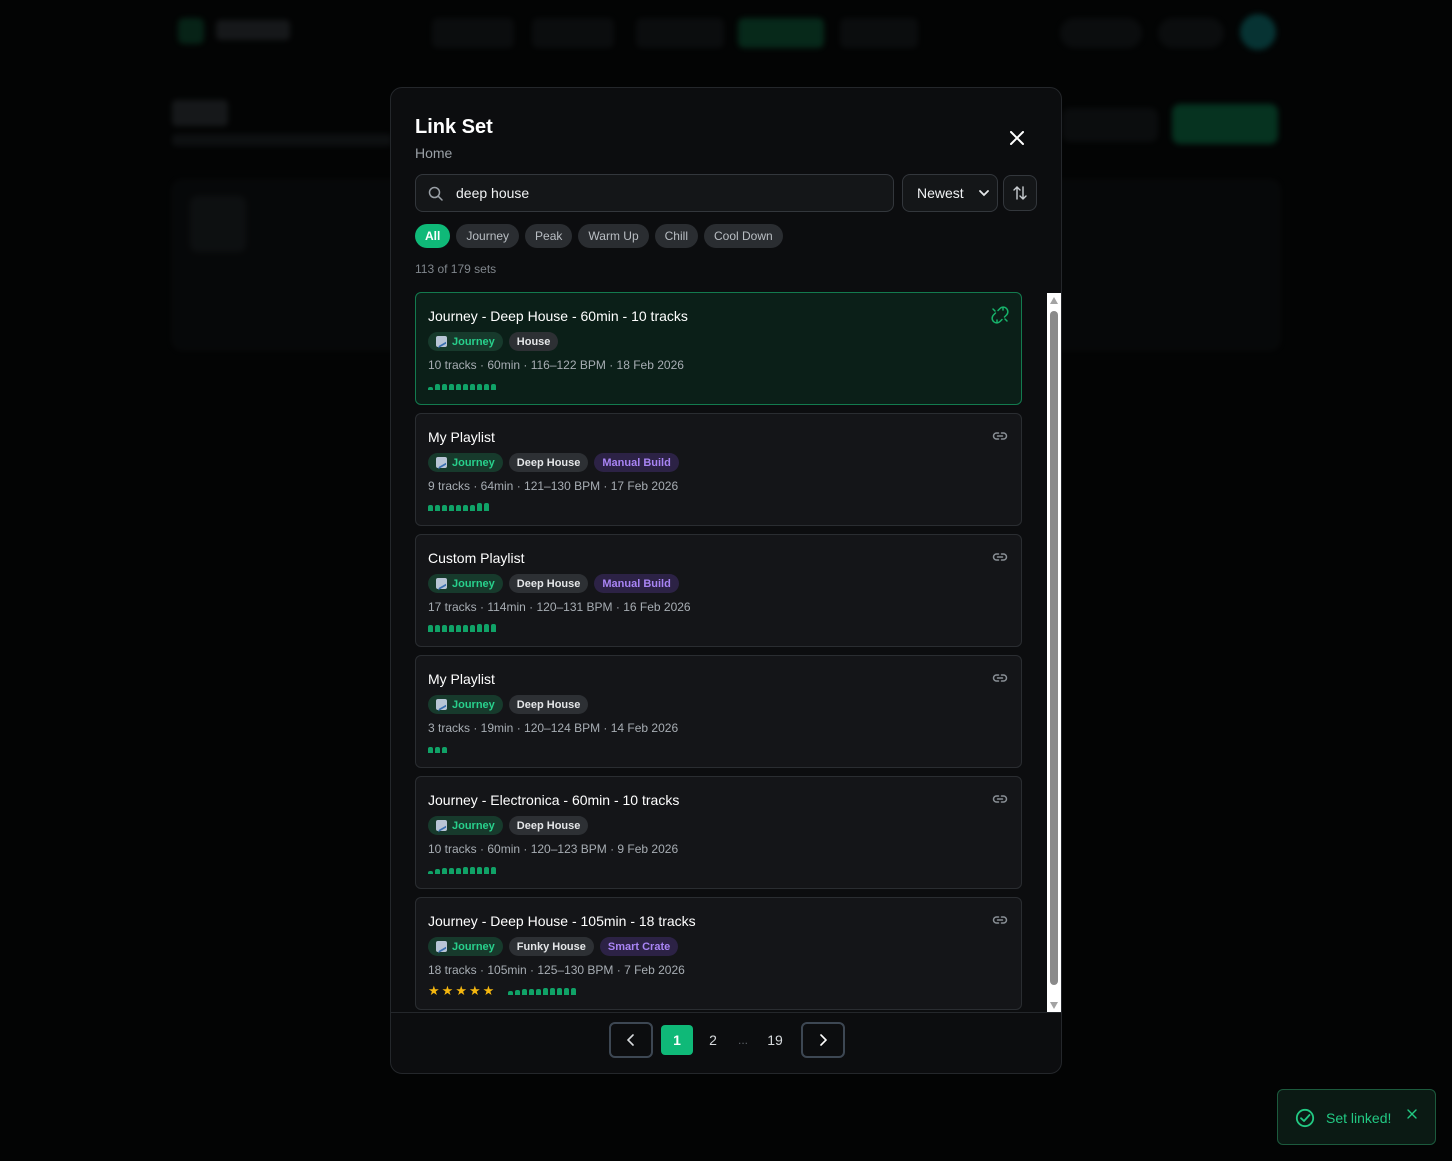 Image resolution: width=1452 pixels, height=1161 pixels. I want to click on search-field, so click(654, 193).